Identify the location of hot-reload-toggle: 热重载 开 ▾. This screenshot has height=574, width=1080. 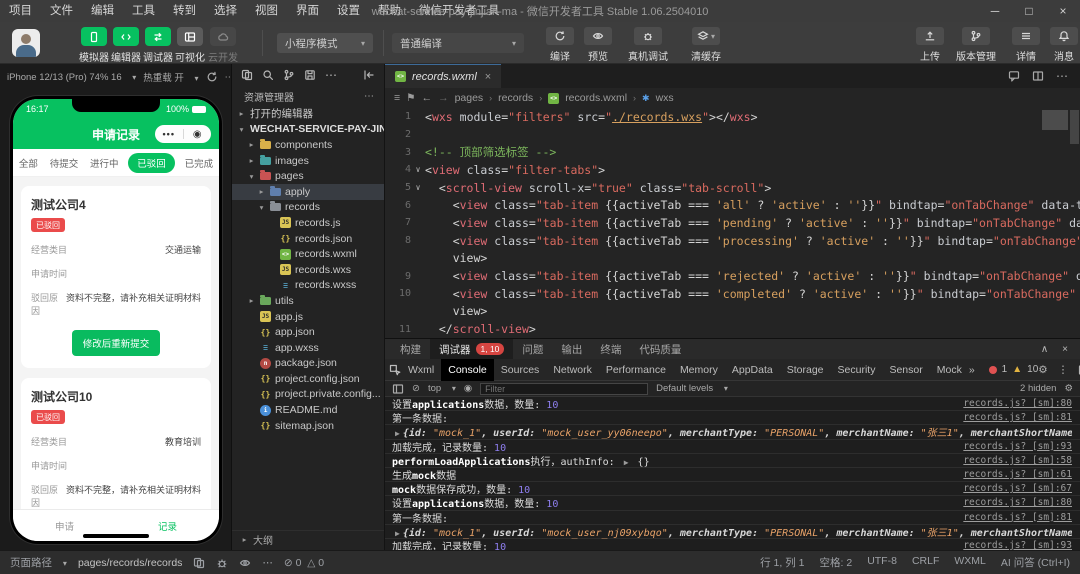
(170, 77).